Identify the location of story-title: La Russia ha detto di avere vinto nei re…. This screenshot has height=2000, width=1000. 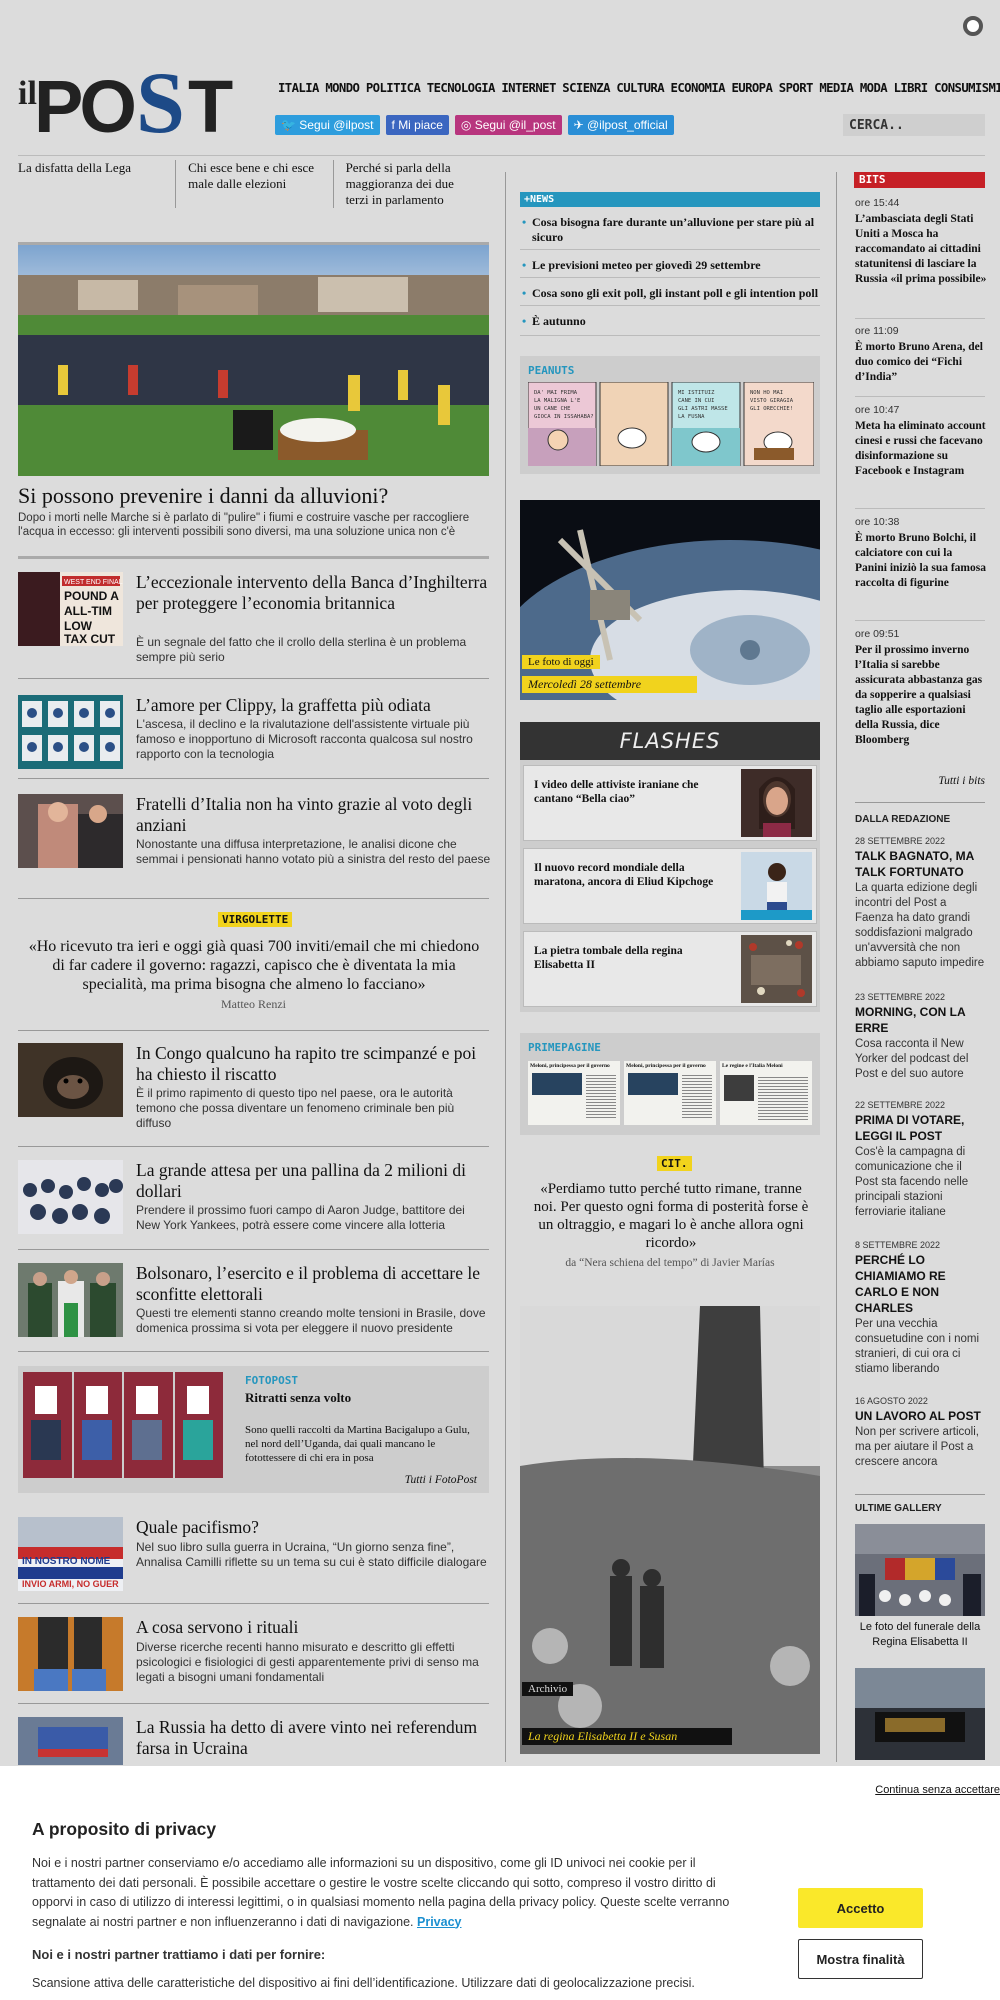
(312, 1738).